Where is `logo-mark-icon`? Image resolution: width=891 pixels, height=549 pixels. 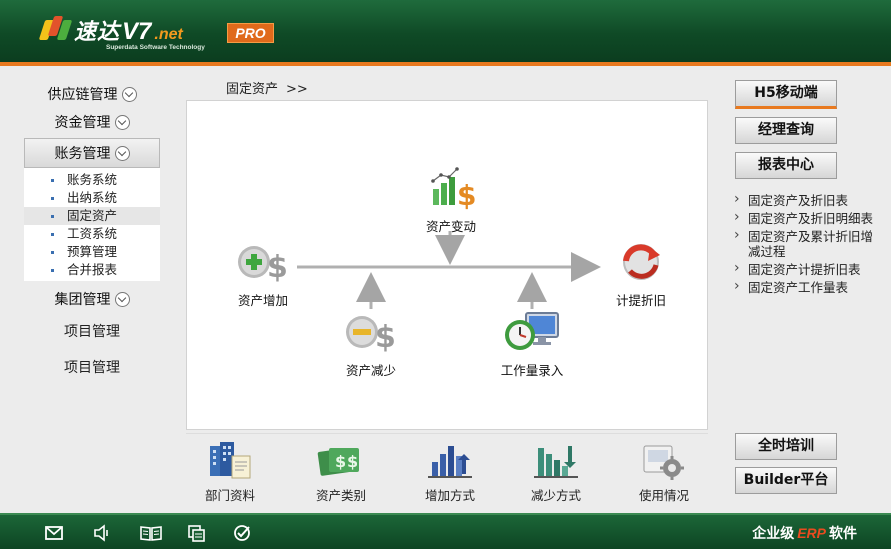
logo-mark-icon is located at coordinates (55, 27).